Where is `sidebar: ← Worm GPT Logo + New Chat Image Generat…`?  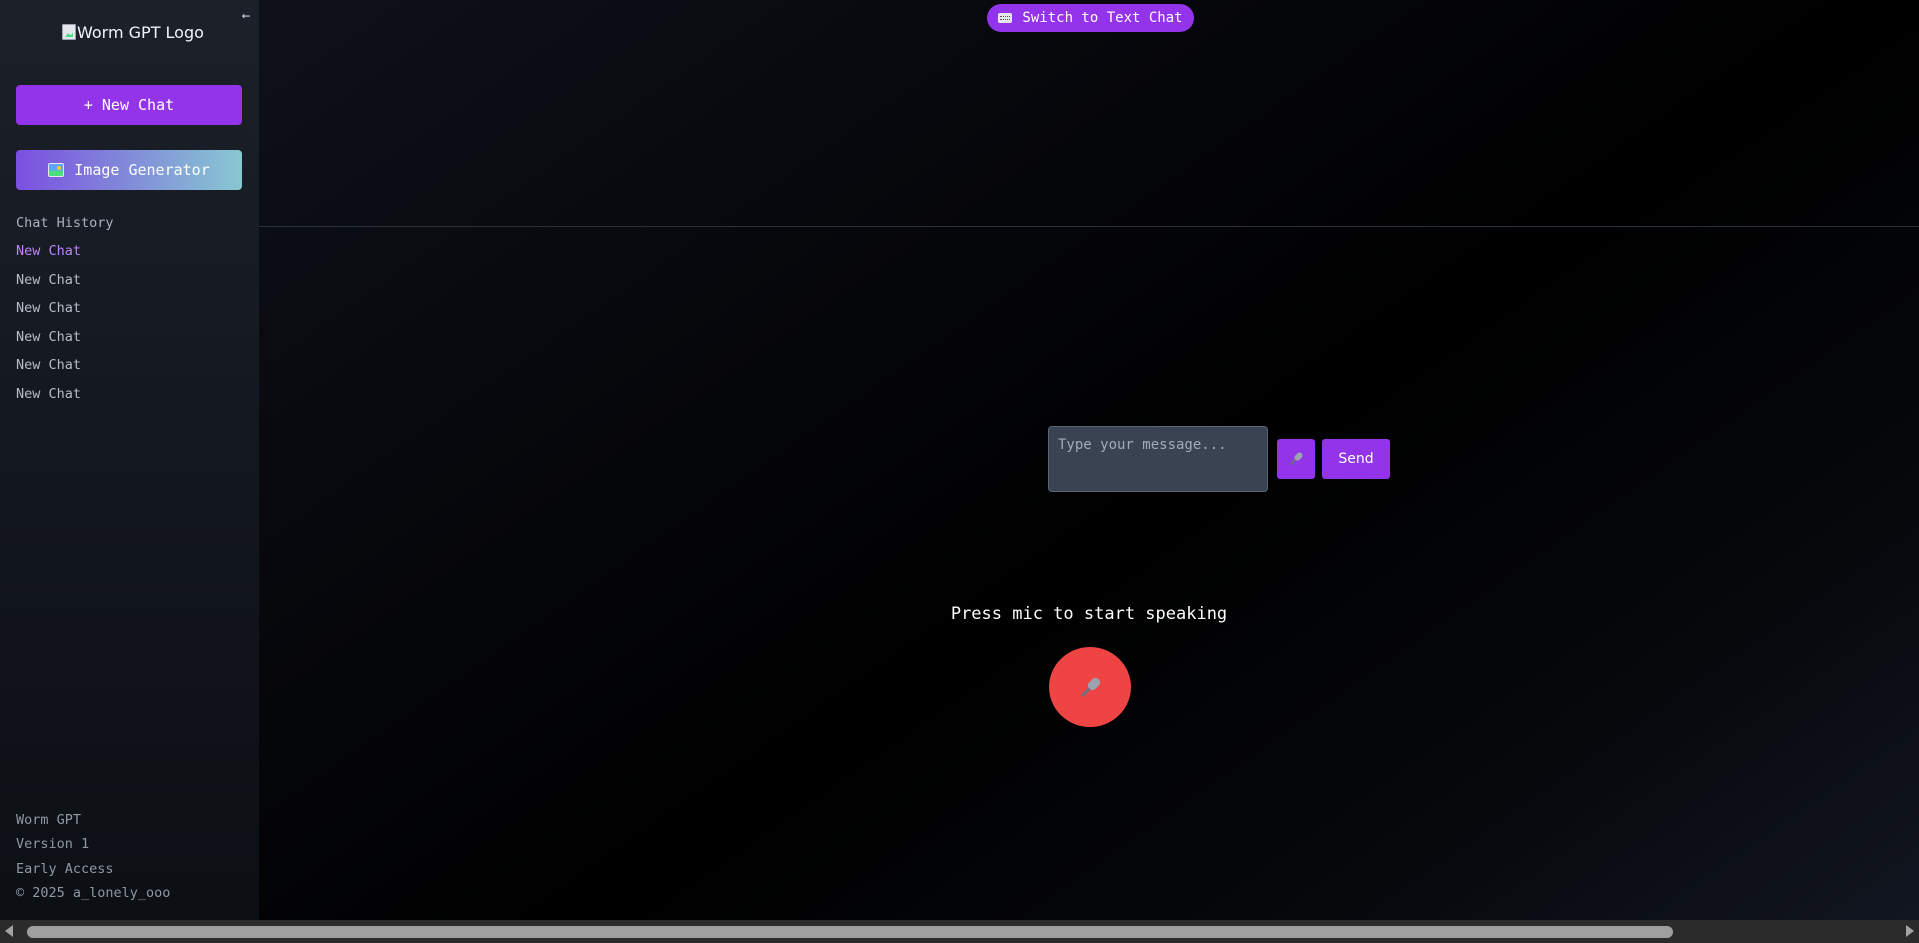
sidebar: ← Worm GPT Logo + New Chat Image Generat… is located at coordinates (129, 460).